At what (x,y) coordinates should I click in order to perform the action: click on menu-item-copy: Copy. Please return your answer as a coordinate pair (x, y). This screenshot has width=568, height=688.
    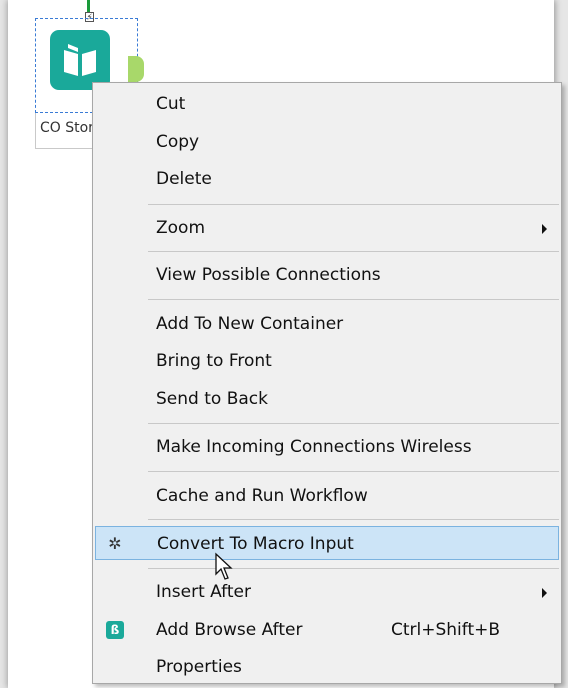
    Looking at the image, I should click on (327, 142).